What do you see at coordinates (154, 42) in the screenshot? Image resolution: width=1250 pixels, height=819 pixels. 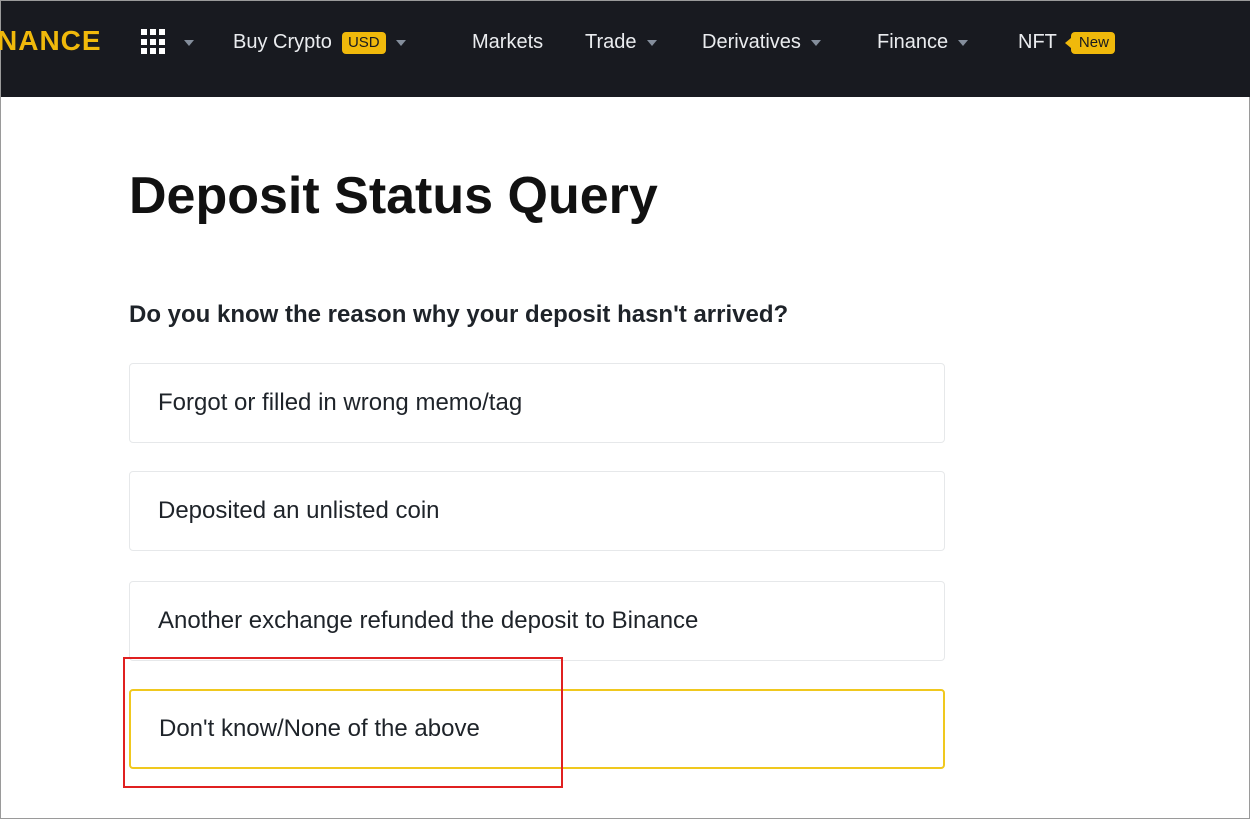 I see `apps-grid-icon` at bounding box center [154, 42].